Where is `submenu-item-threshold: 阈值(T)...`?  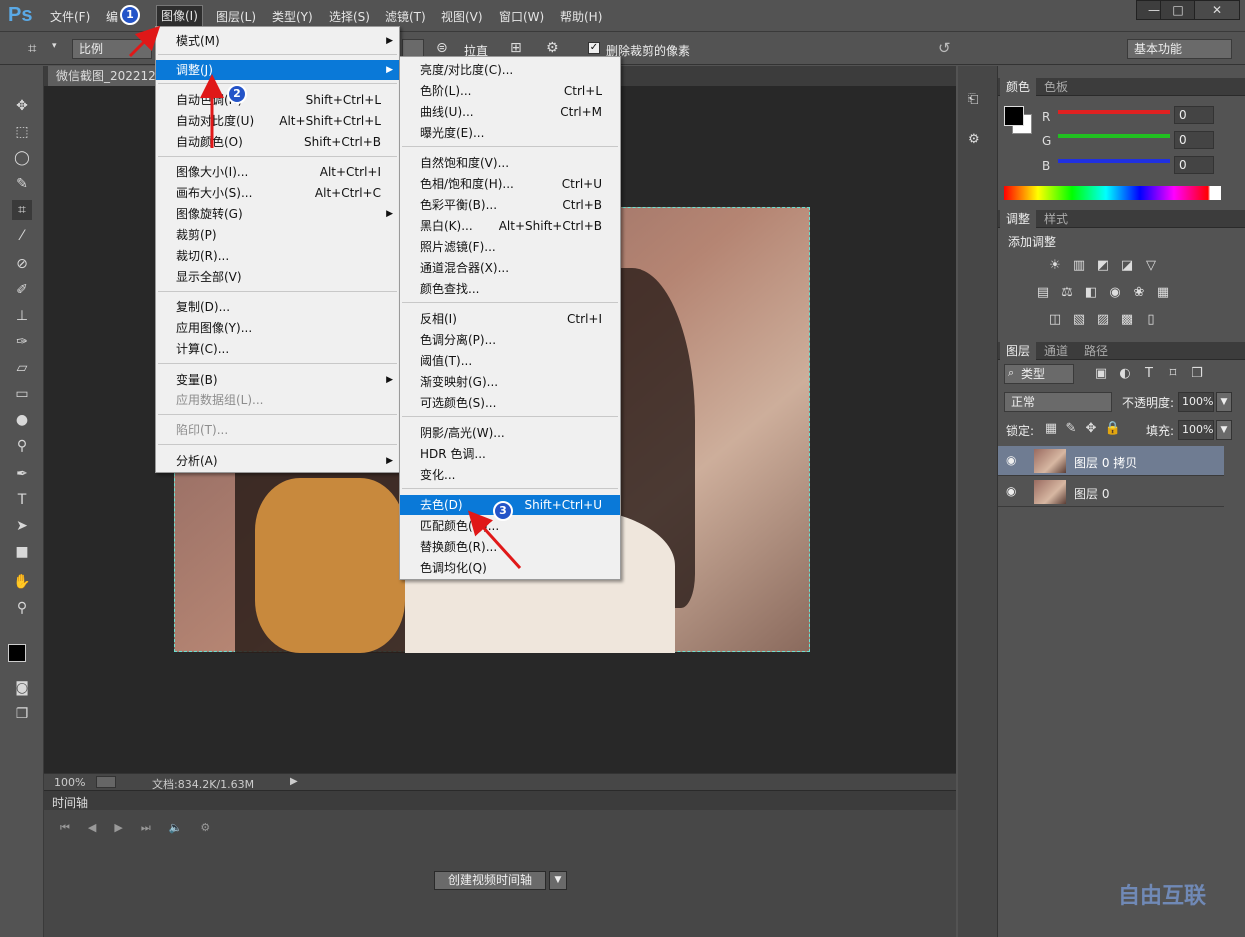
submenu-item-threshold: 阈值(T)... is located at coordinates (510, 361).